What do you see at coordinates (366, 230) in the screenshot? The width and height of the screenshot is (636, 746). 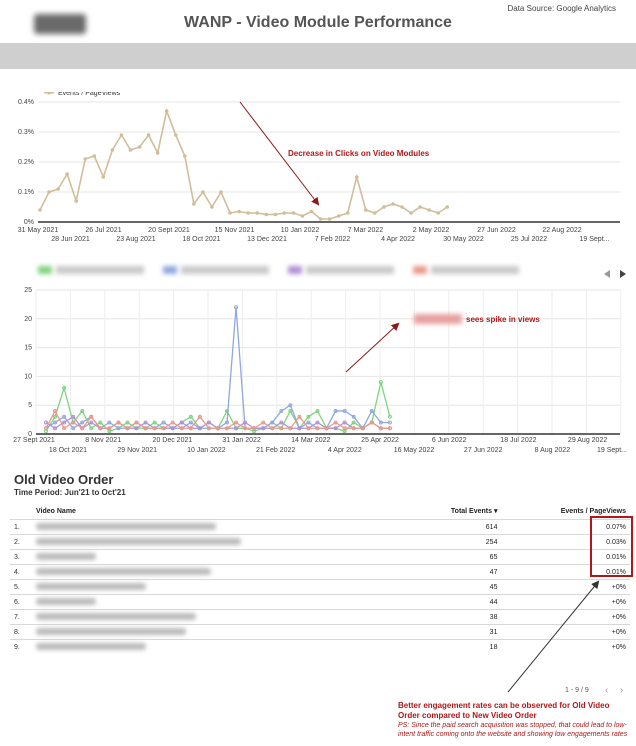 I see `x-tick-label: 7 Mar 2022` at bounding box center [366, 230].